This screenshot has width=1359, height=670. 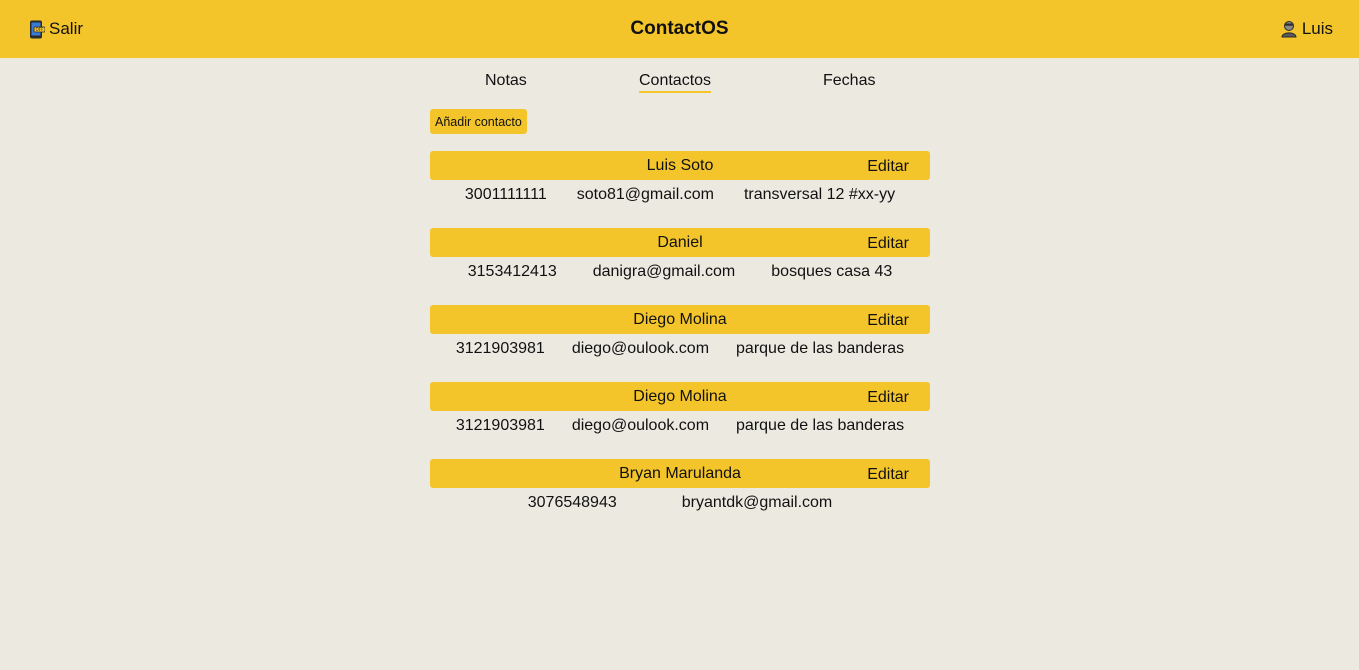 I want to click on user-menu: Luis, so click(x=1307, y=29).